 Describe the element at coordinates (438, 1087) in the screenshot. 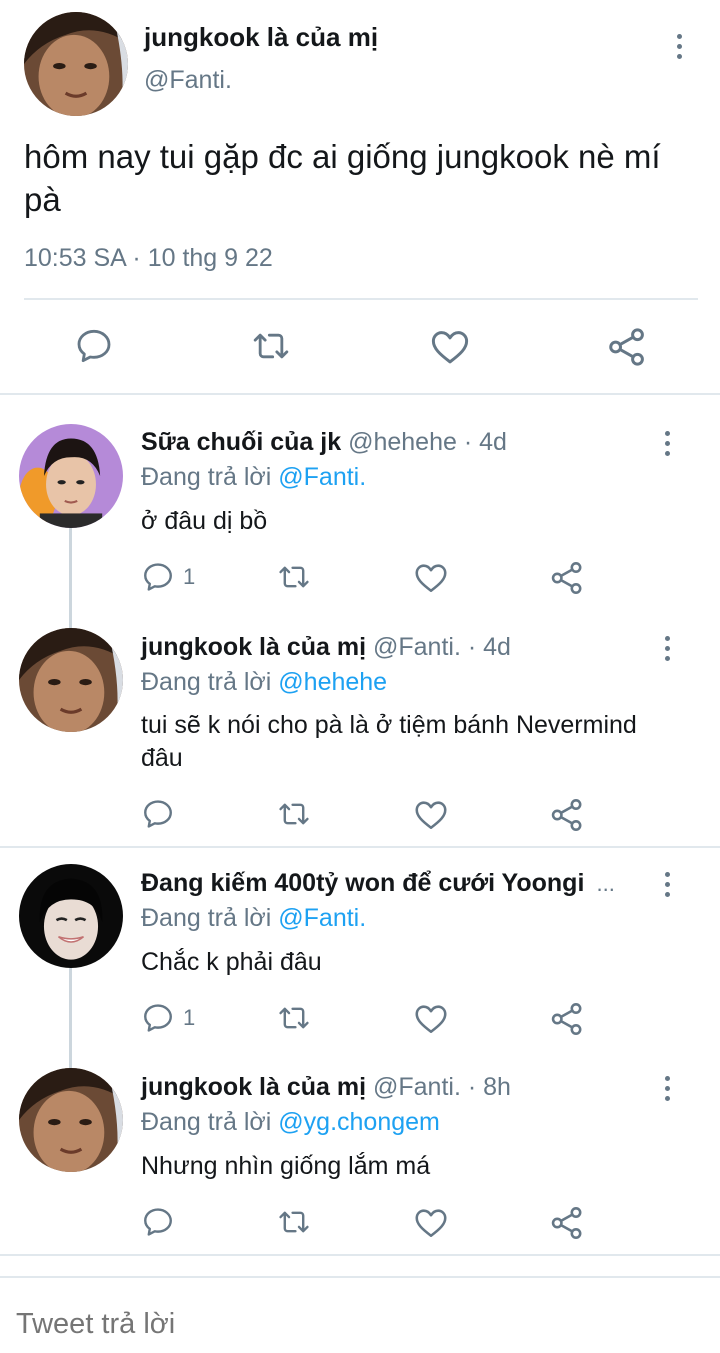

I see `reply-meta: @Fanti. · 8h` at that location.